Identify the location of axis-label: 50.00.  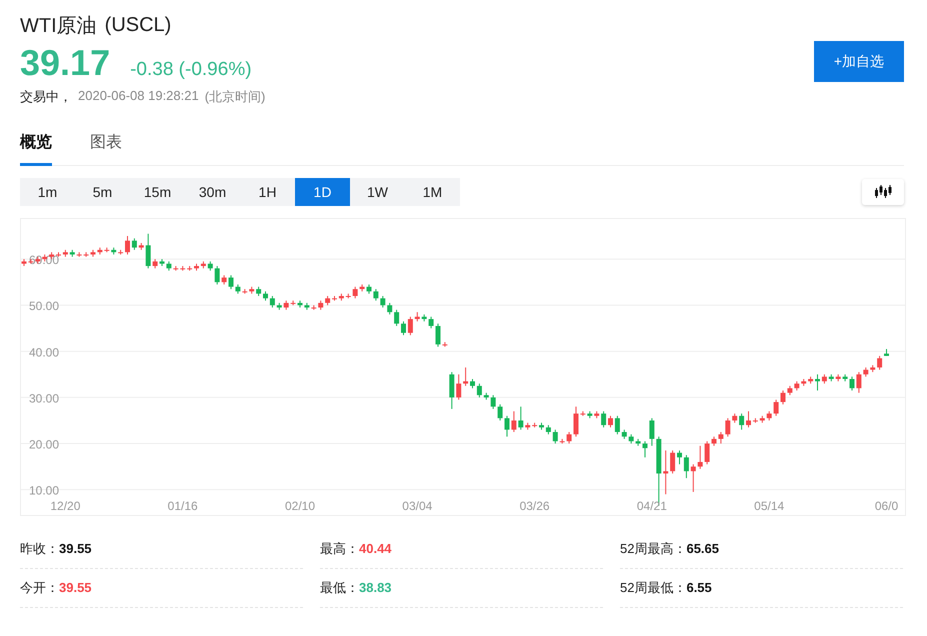
(44, 306).